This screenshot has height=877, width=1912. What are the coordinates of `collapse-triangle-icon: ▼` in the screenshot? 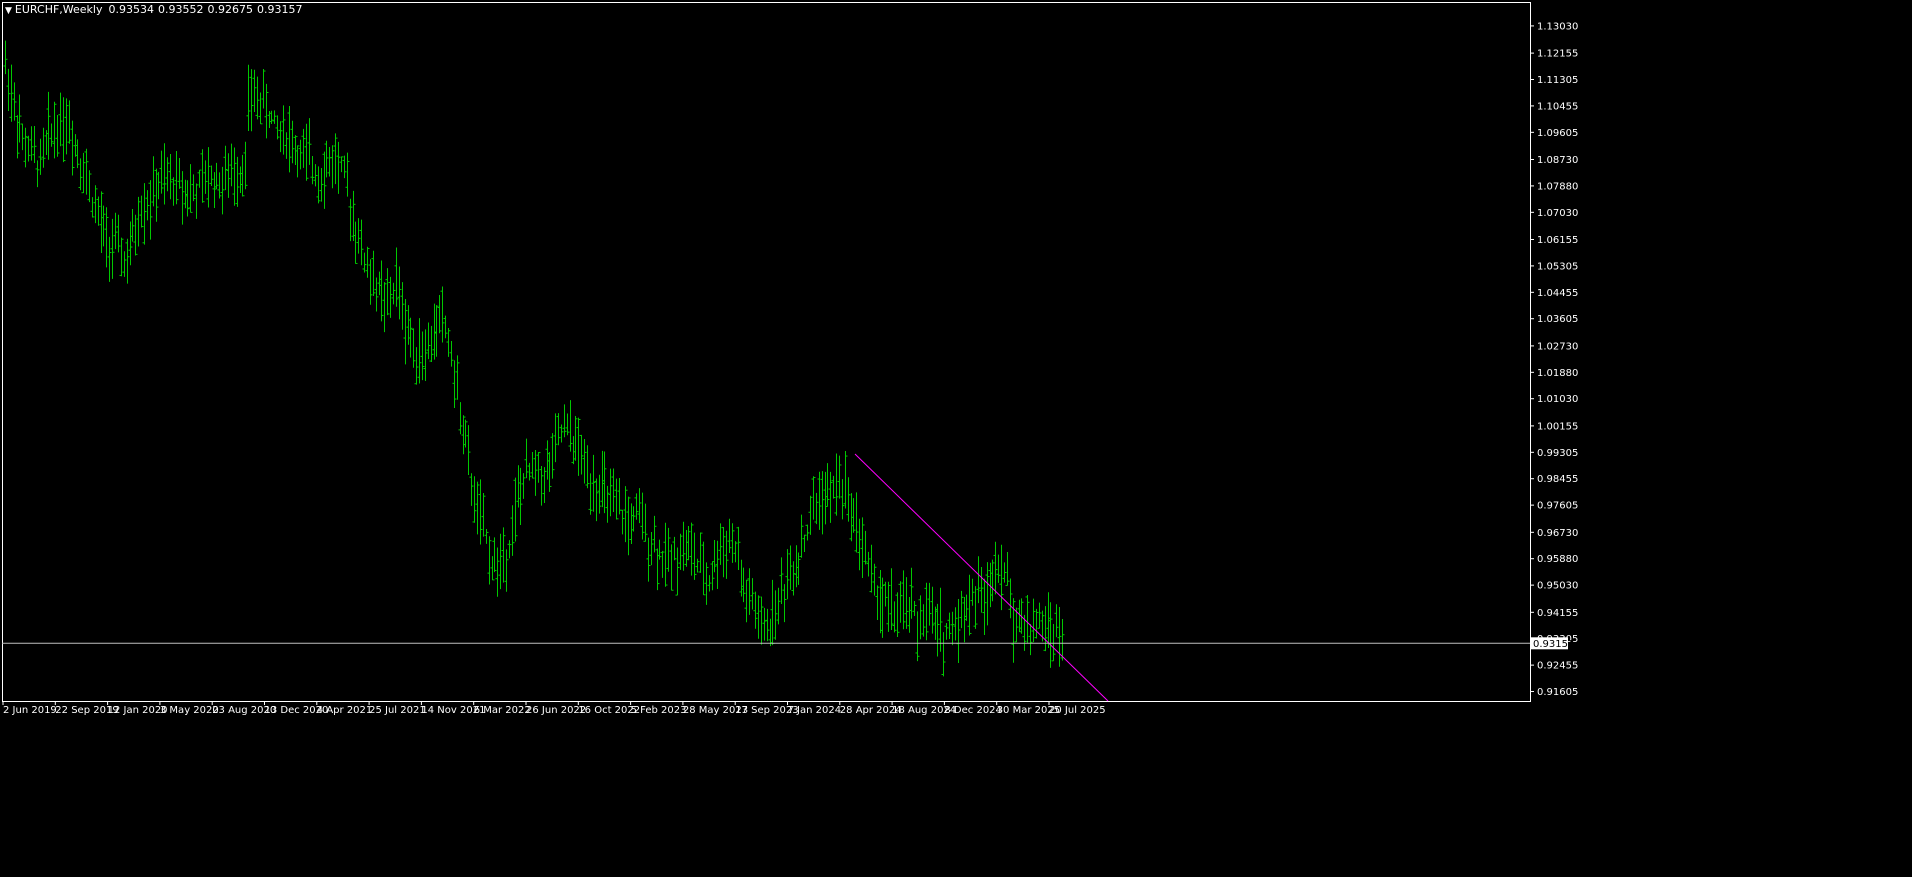 It's located at (8, 11).